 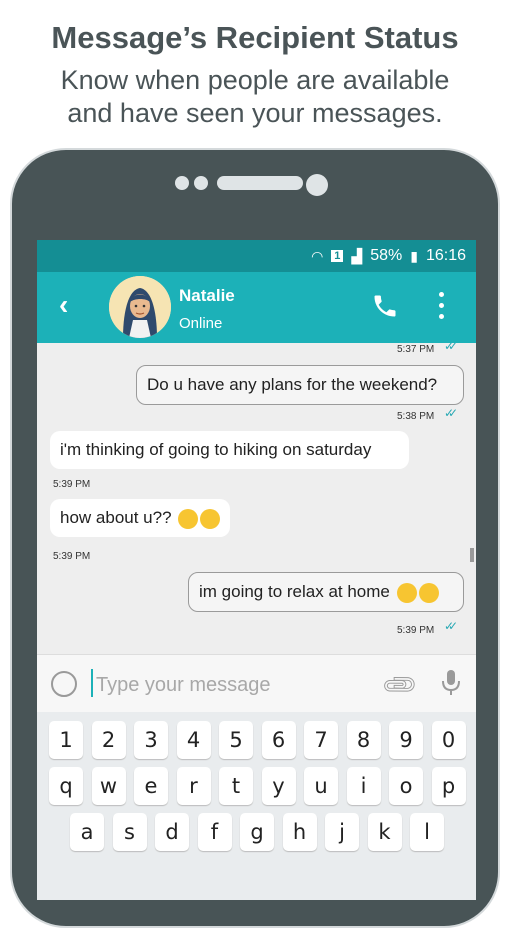 What do you see at coordinates (92, 683) in the screenshot?
I see `text-cursor` at bounding box center [92, 683].